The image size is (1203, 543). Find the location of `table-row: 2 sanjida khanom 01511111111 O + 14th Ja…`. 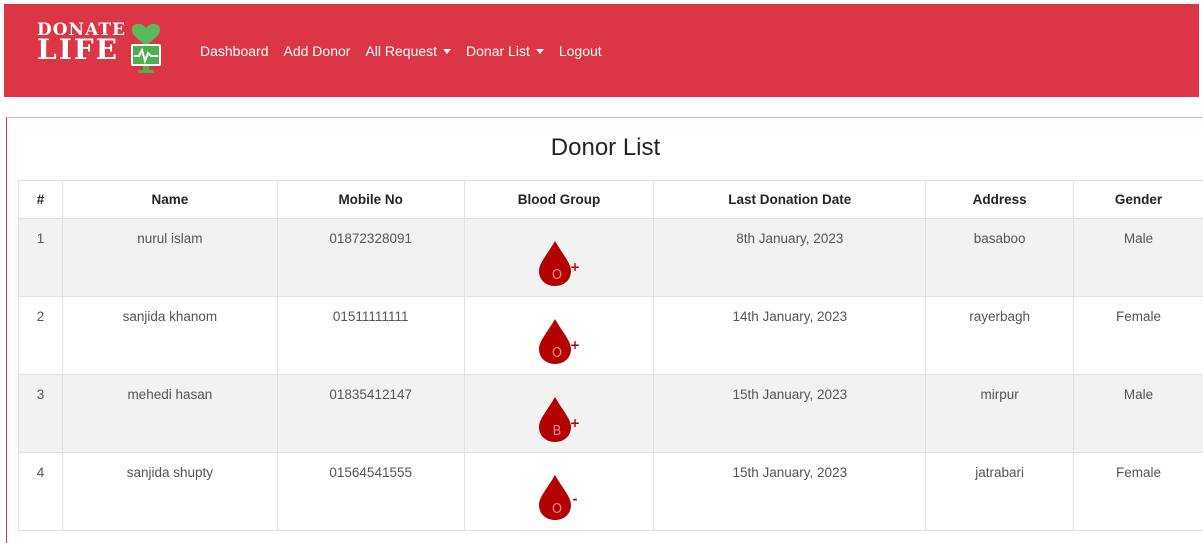

table-row: 2 sanjida khanom 01511111111 O + 14th Ja… is located at coordinates (610, 335).